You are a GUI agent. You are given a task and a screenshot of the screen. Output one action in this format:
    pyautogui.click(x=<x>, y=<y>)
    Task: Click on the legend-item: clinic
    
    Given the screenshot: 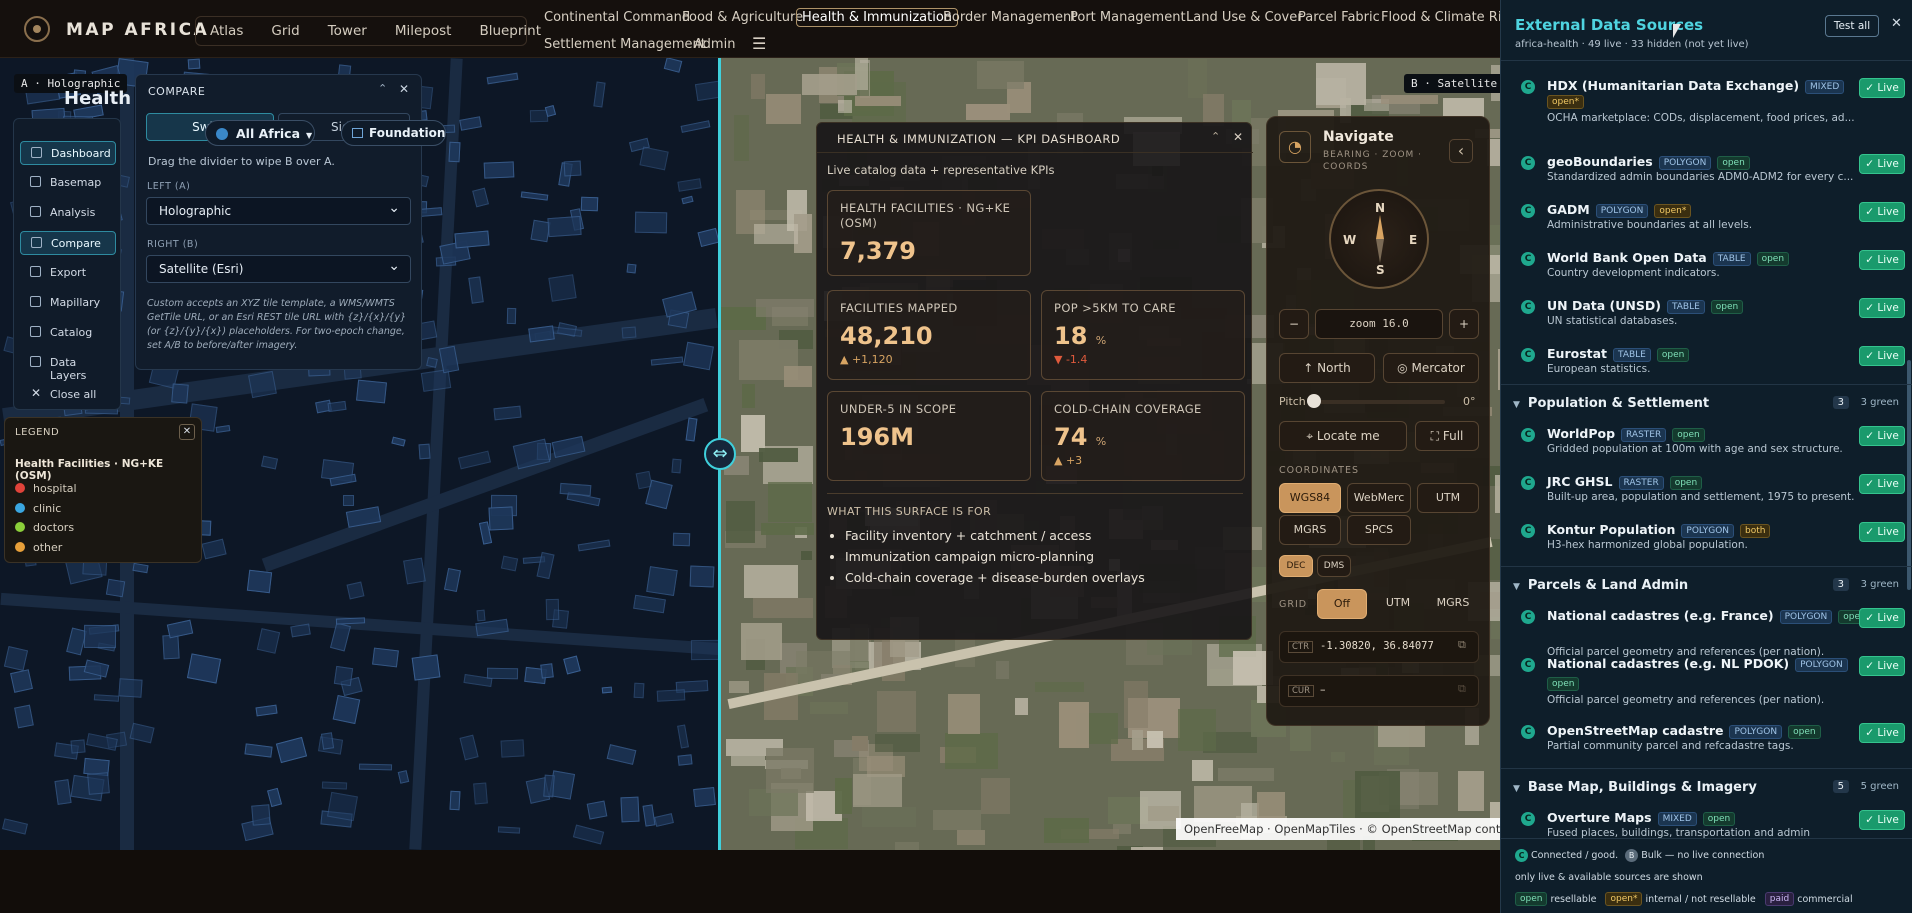 What is the action you would take?
    pyautogui.click(x=46, y=509)
    